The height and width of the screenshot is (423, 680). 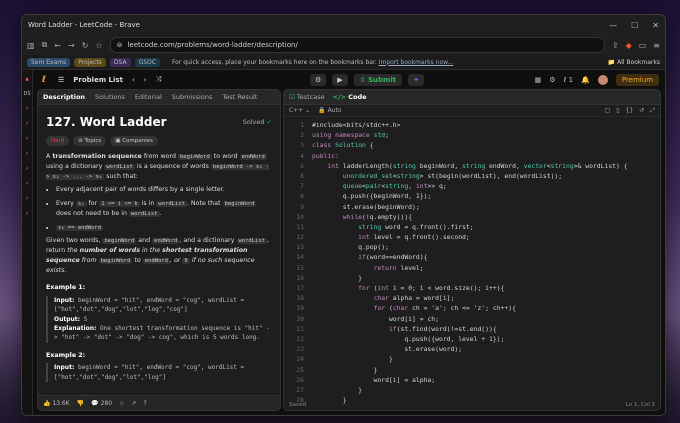 I want to click on code-line: 22 q.push({word, level + 1});, so click(x=472, y=339).